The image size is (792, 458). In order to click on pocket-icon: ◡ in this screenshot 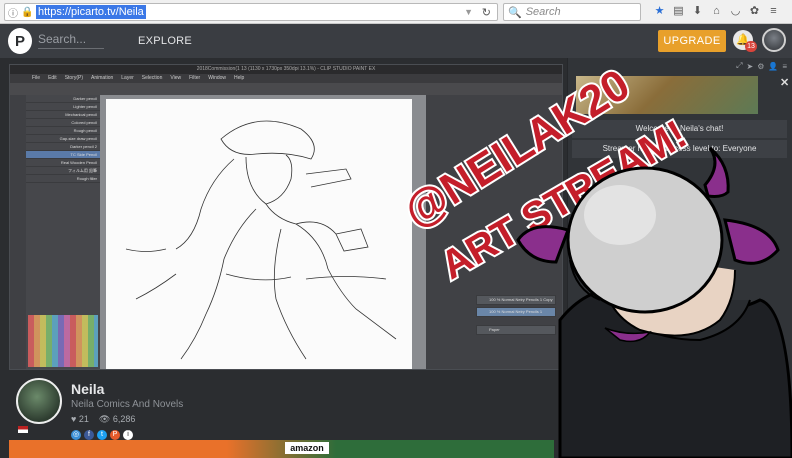, I will do `click(735, 11)`.